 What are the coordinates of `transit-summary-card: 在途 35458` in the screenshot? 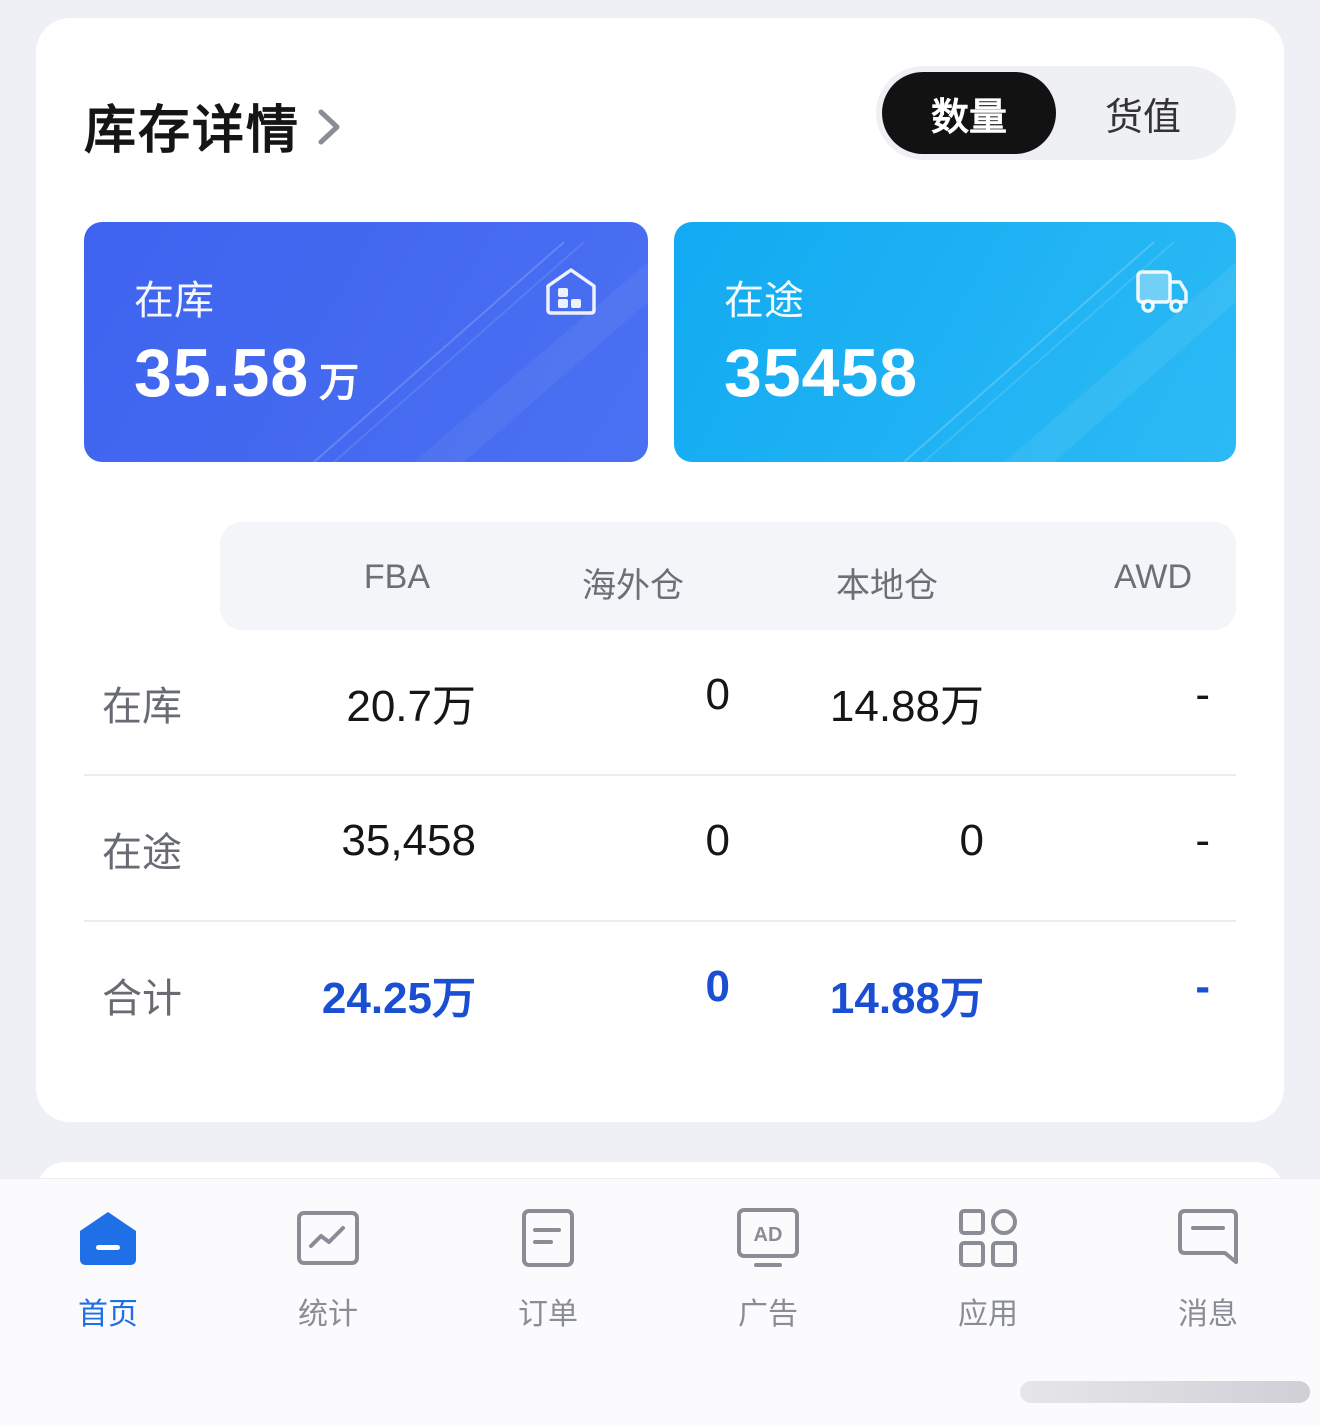 It's located at (955, 342).